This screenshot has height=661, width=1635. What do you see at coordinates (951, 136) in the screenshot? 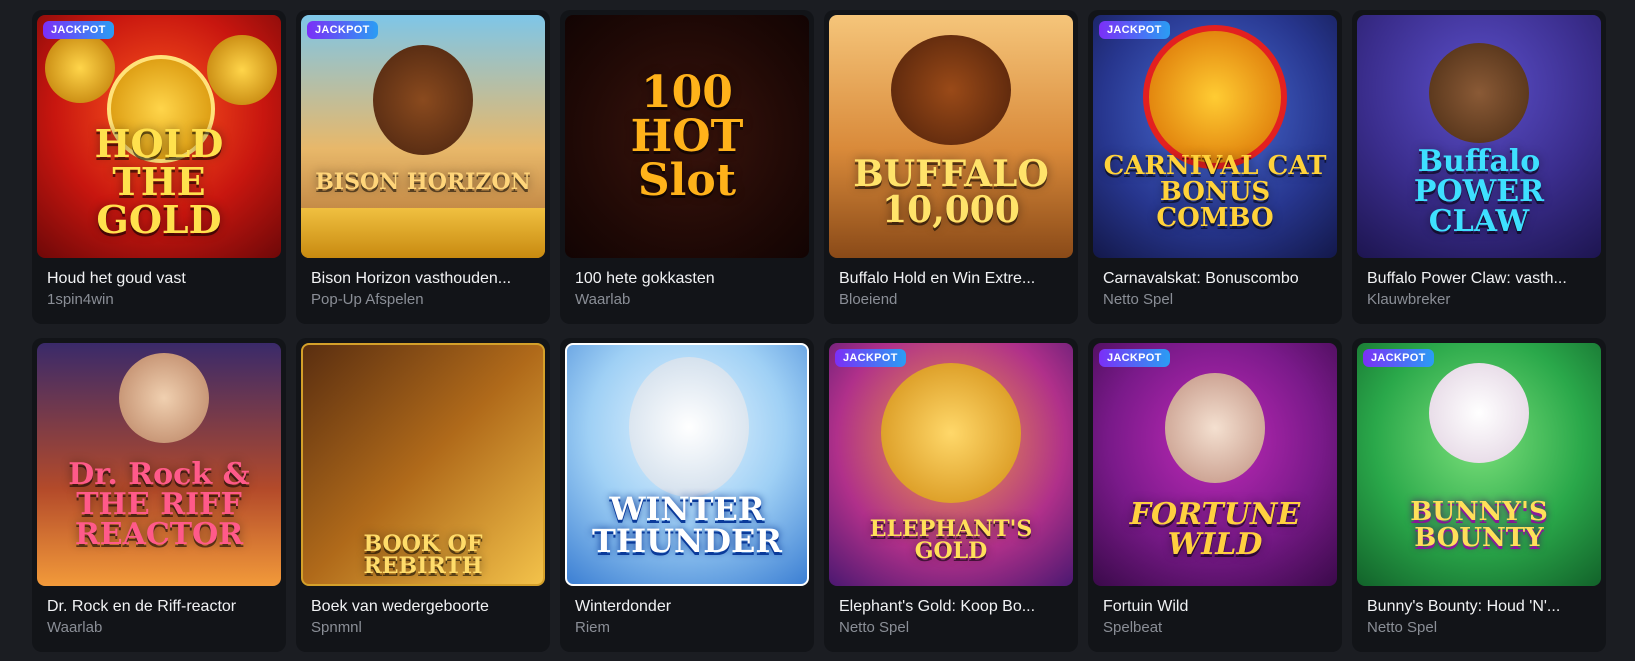
I see `game-thumbnail: BUFFALO 10,000` at bounding box center [951, 136].